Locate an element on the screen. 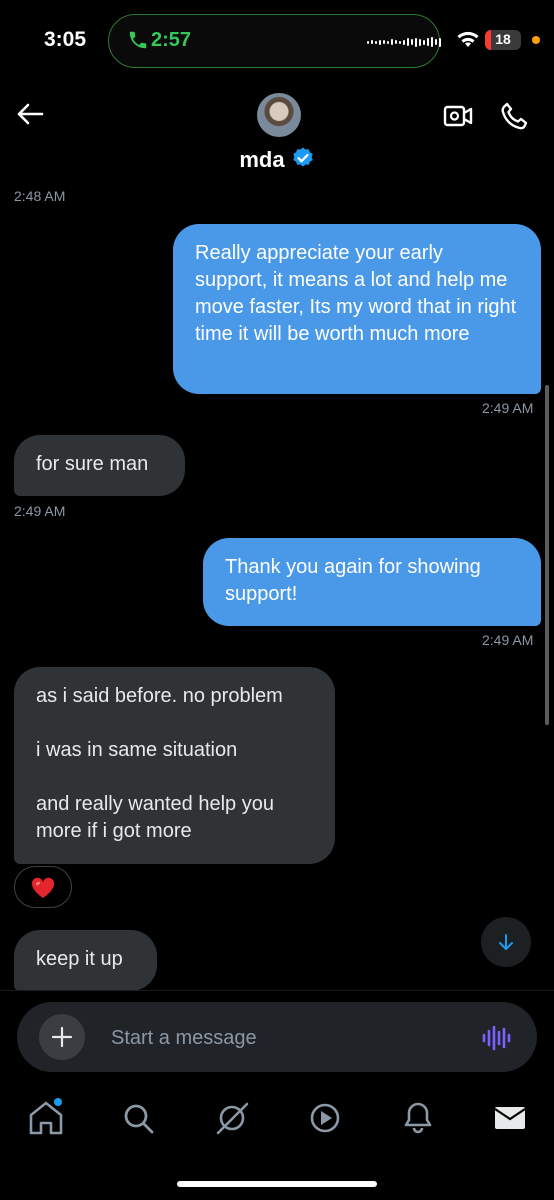 Image resolution: width=554 pixels, height=1200 pixels. grok-icon is located at coordinates (232, 1118).